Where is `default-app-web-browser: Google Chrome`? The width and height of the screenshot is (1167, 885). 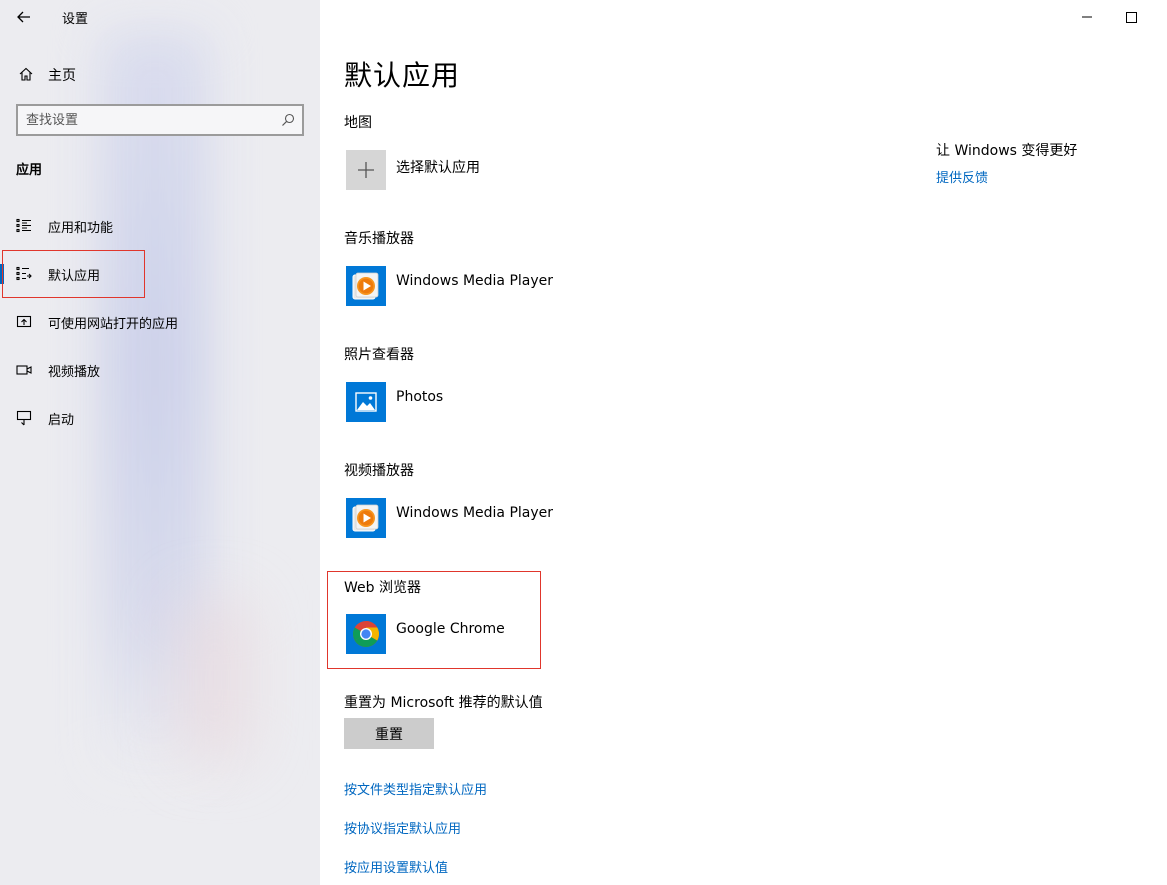 default-app-web-browser: Google Chrome is located at coordinates (454, 636).